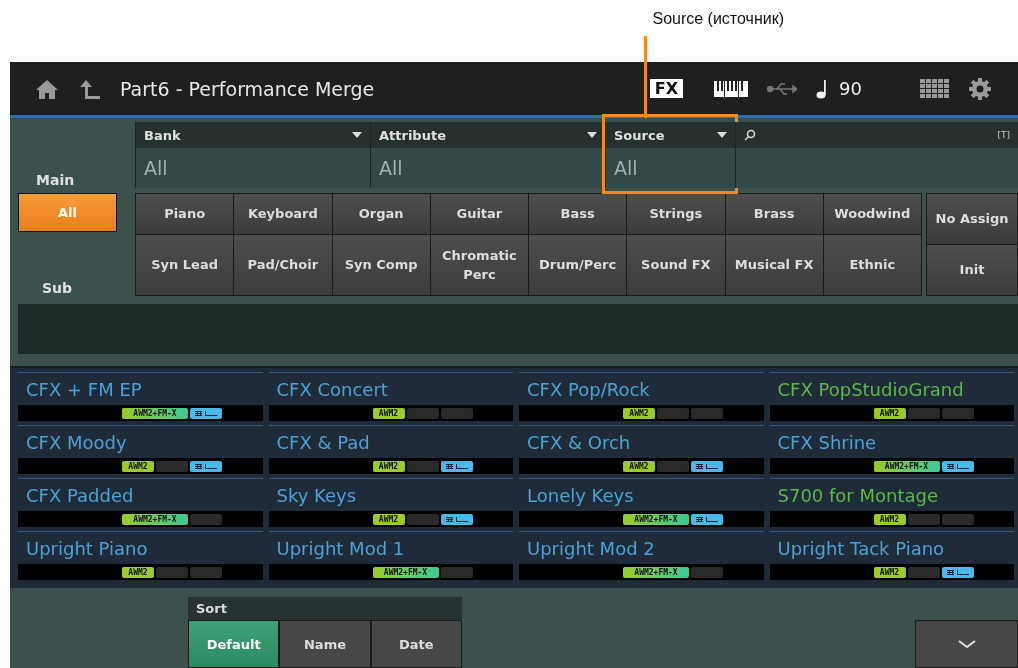 This screenshot has width=1018, height=668. Describe the element at coordinates (774, 265) in the screenshot. I see `category-button: Musical FX` at that location.